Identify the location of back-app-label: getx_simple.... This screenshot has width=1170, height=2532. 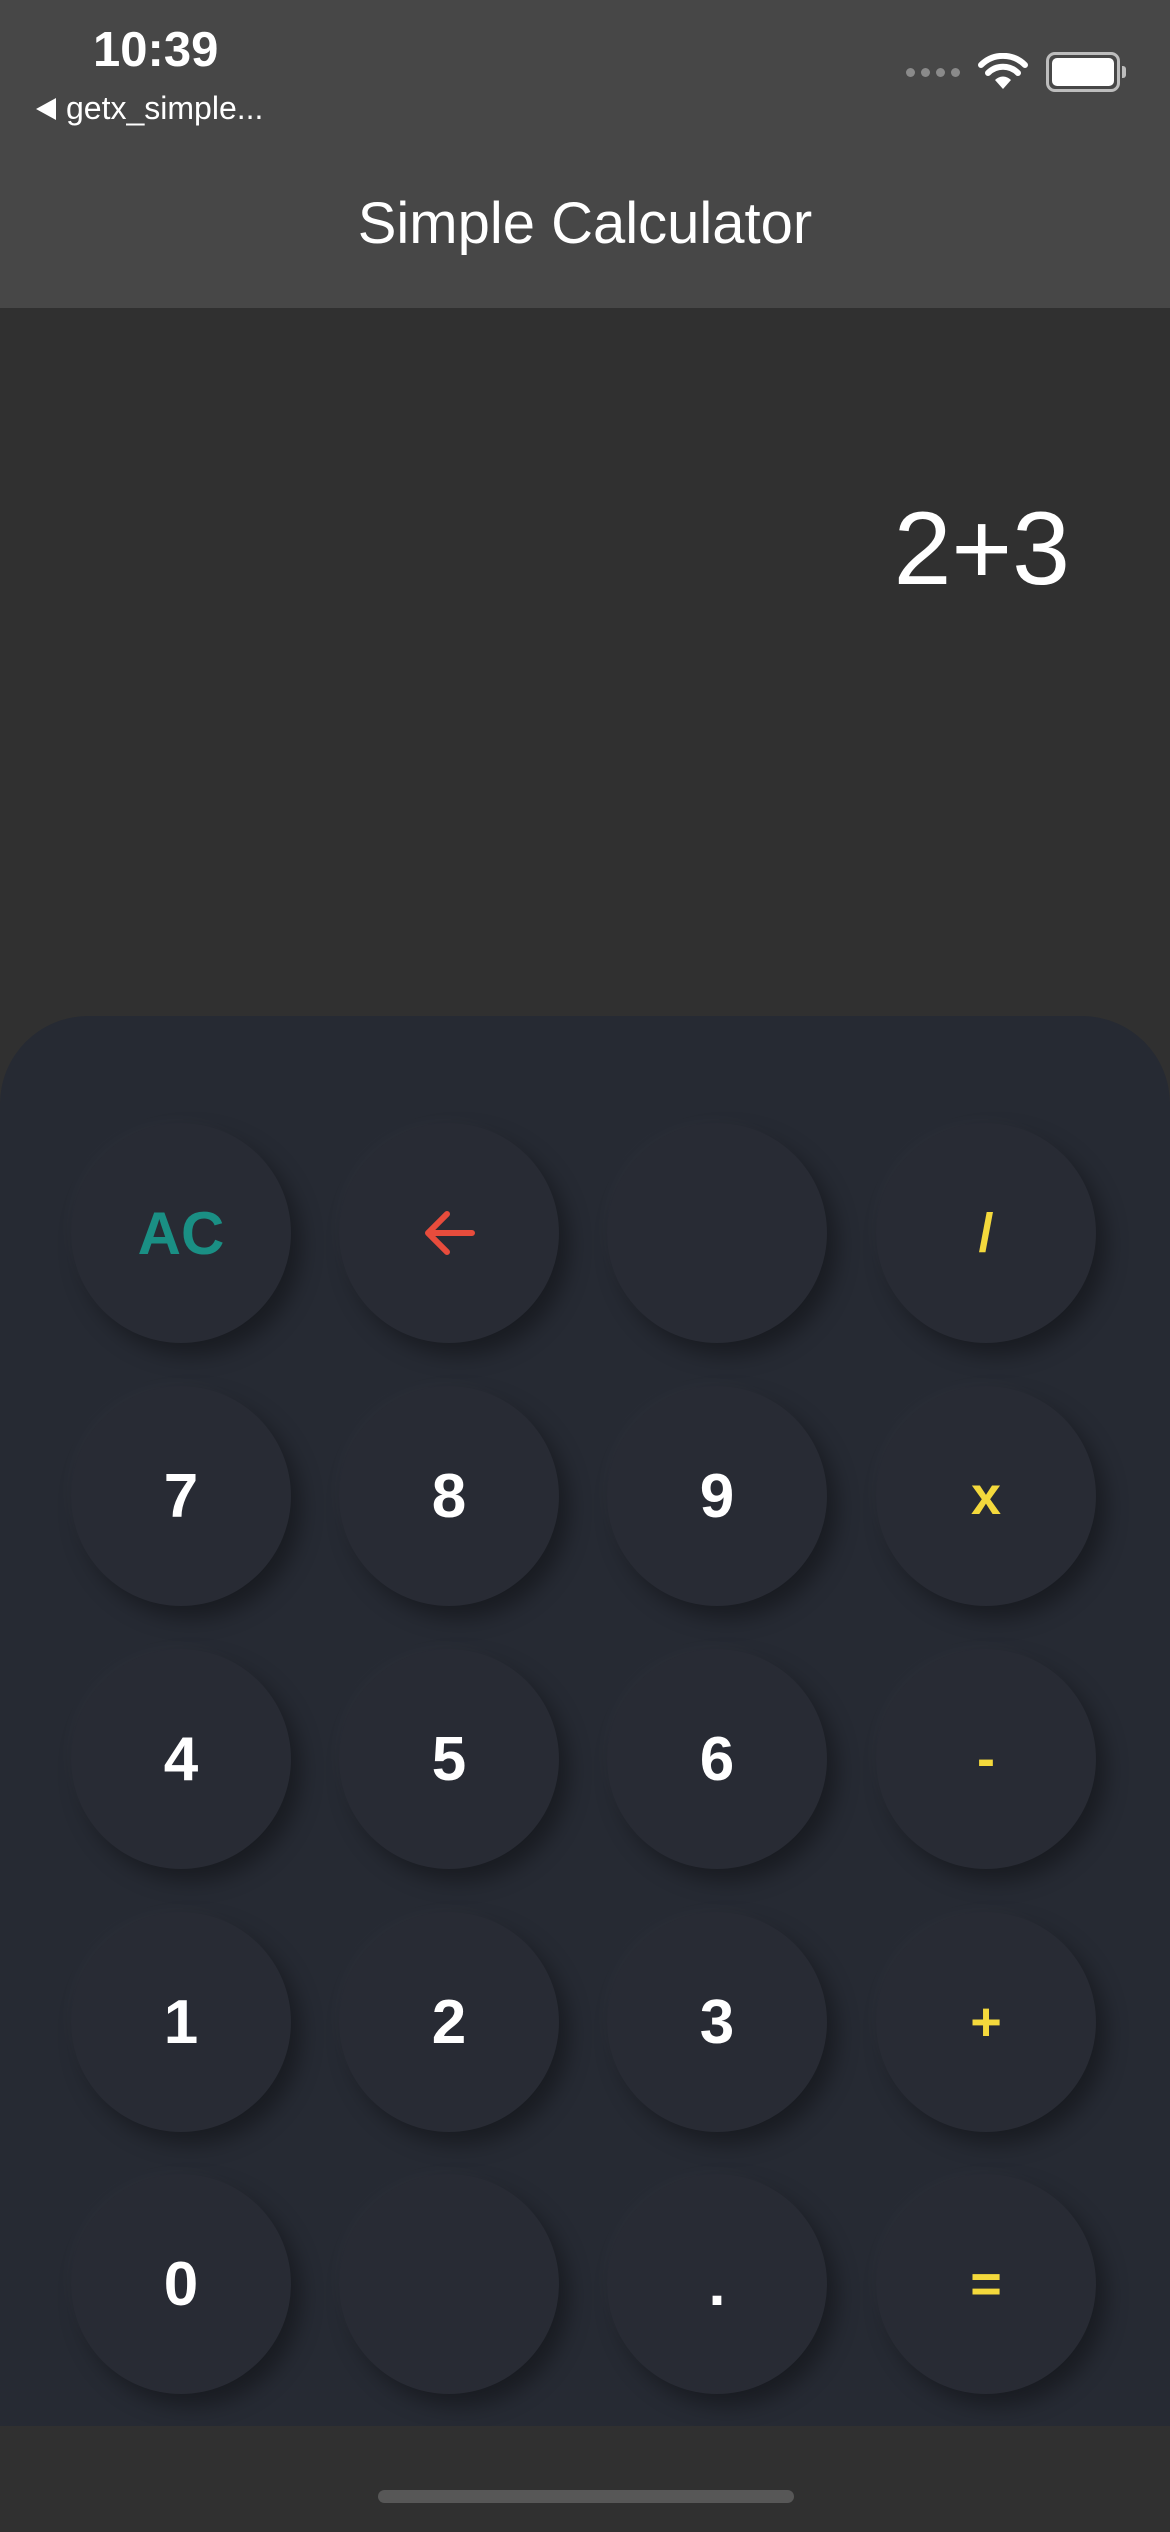
(165, 108).